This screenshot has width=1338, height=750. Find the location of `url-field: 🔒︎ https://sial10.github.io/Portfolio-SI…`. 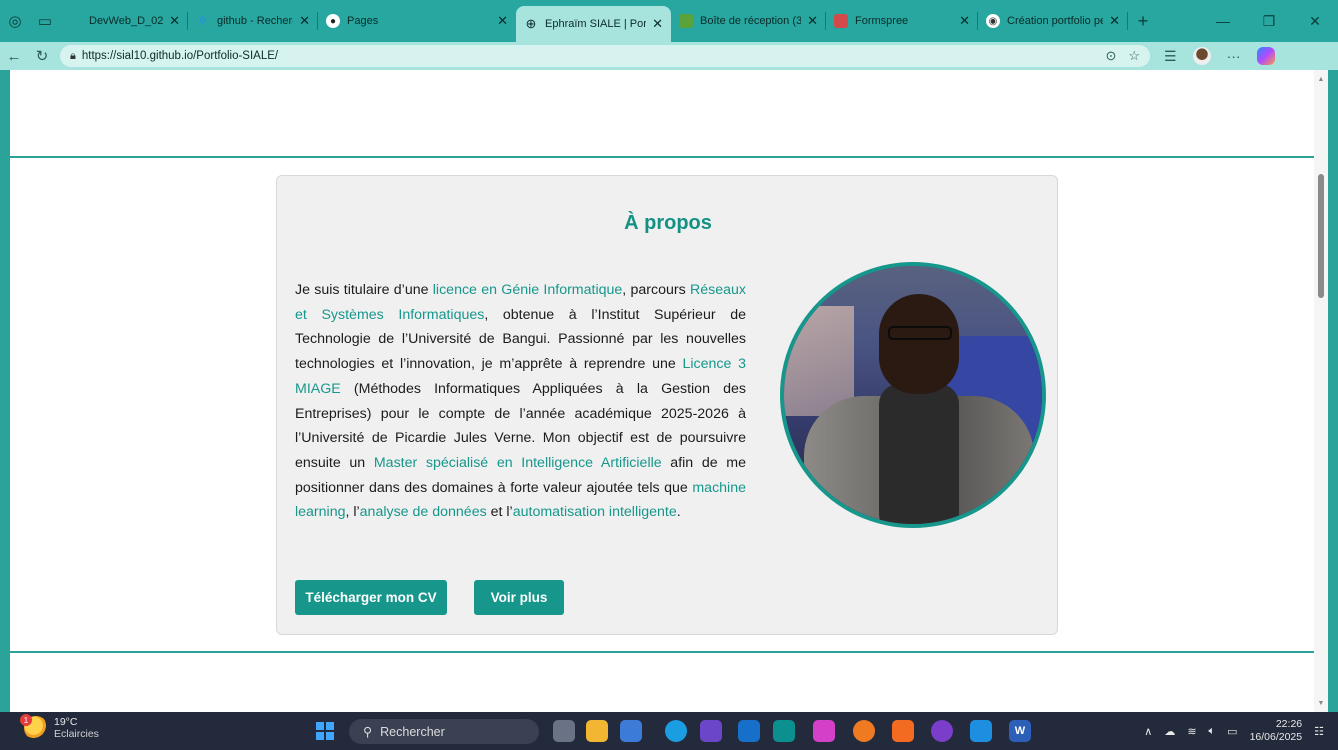

url-field: 🔒︎ https://sial10.github.io/Portfolio-SI… is located at coordinates (605, 56).